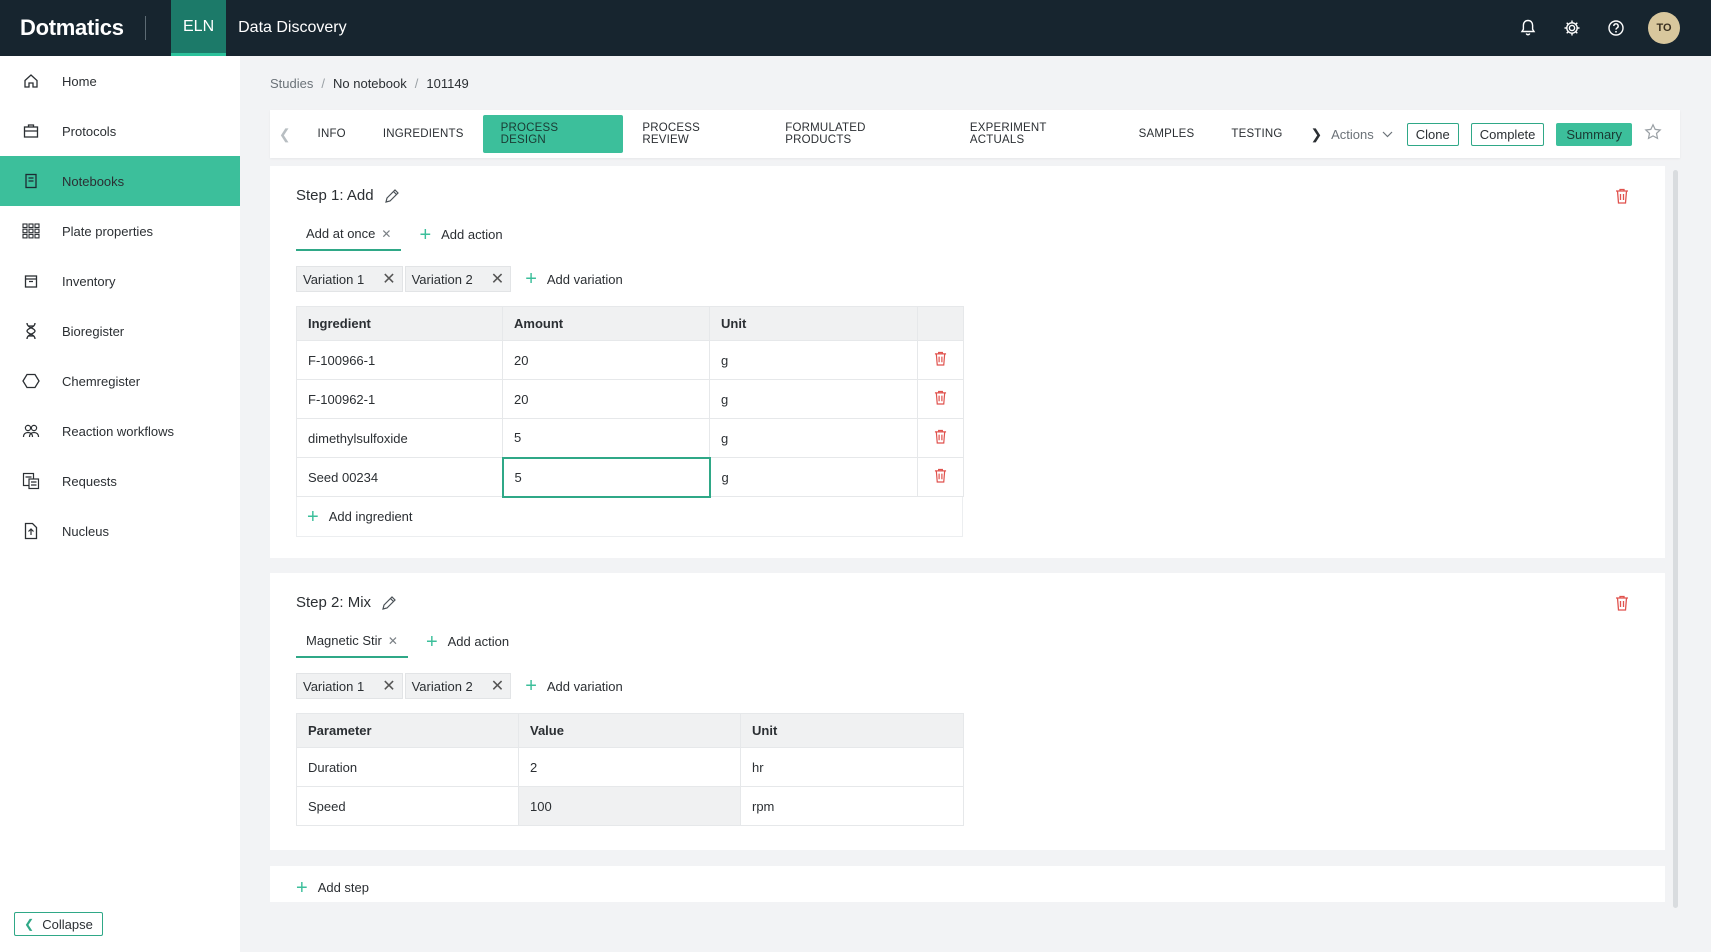 This screenshot has width=1711, height=952. Describe the element at coordinates (1653, 134) in the screenshot. I see `star-icon` at that location.